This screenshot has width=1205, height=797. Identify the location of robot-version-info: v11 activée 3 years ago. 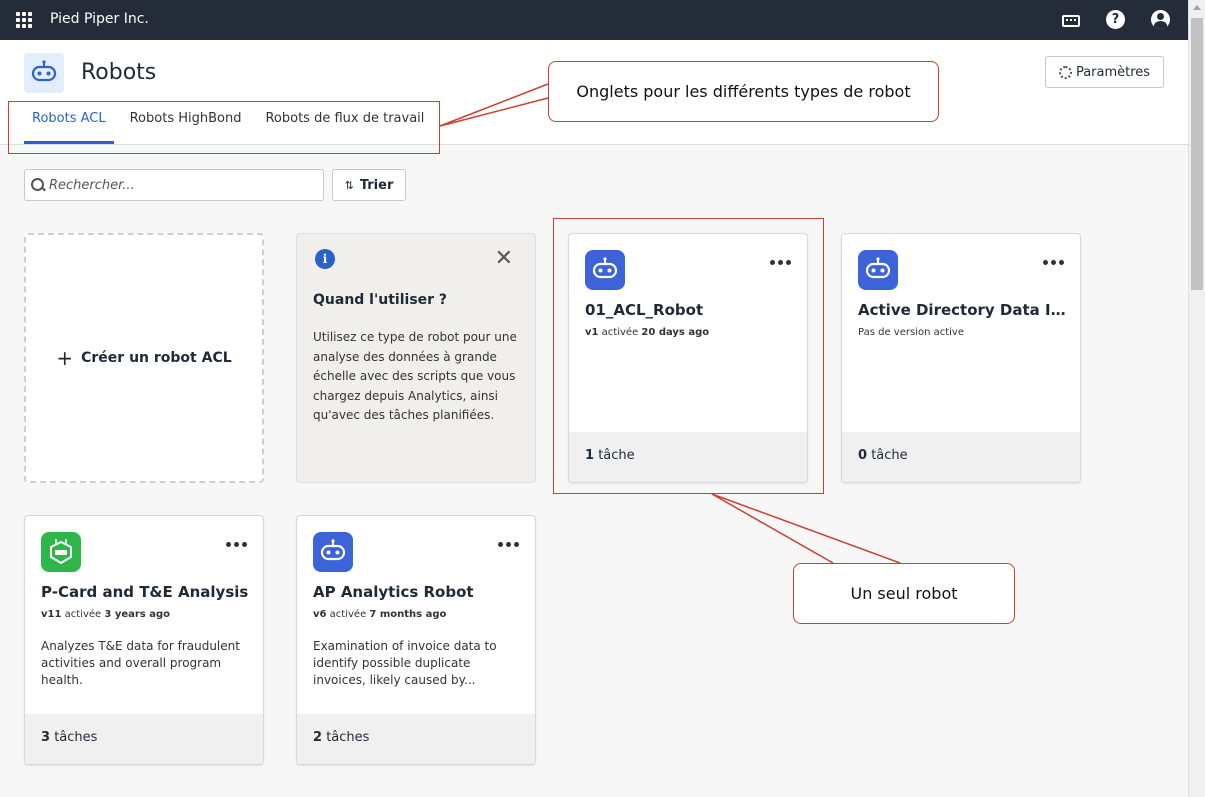
(105, 614).